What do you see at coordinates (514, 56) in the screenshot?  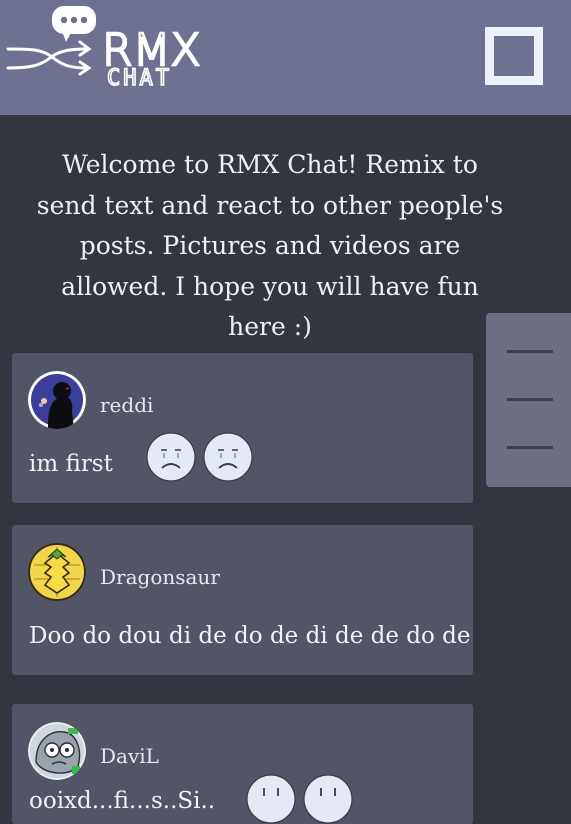 I see `menu-toggle-button` at bounding box center [514, 56].